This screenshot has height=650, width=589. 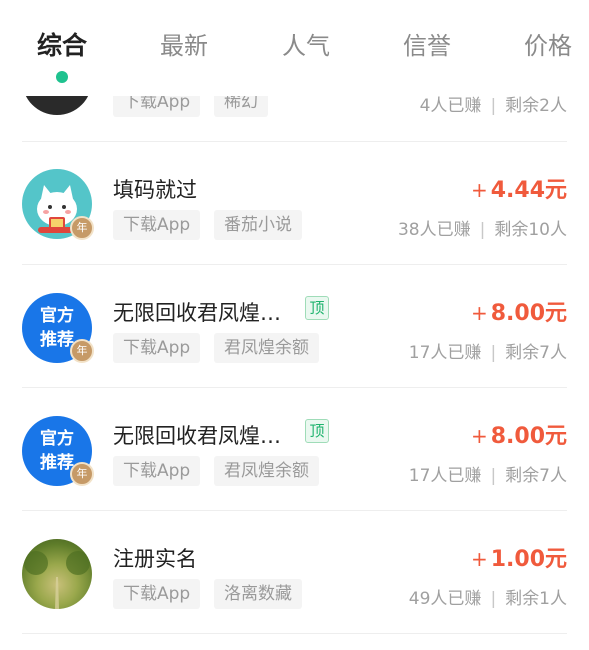 What do you see at coordinates (62, 44) in the screenshot?
I see `tab-comprehensive: 综合` at bounding box center [62, 44].